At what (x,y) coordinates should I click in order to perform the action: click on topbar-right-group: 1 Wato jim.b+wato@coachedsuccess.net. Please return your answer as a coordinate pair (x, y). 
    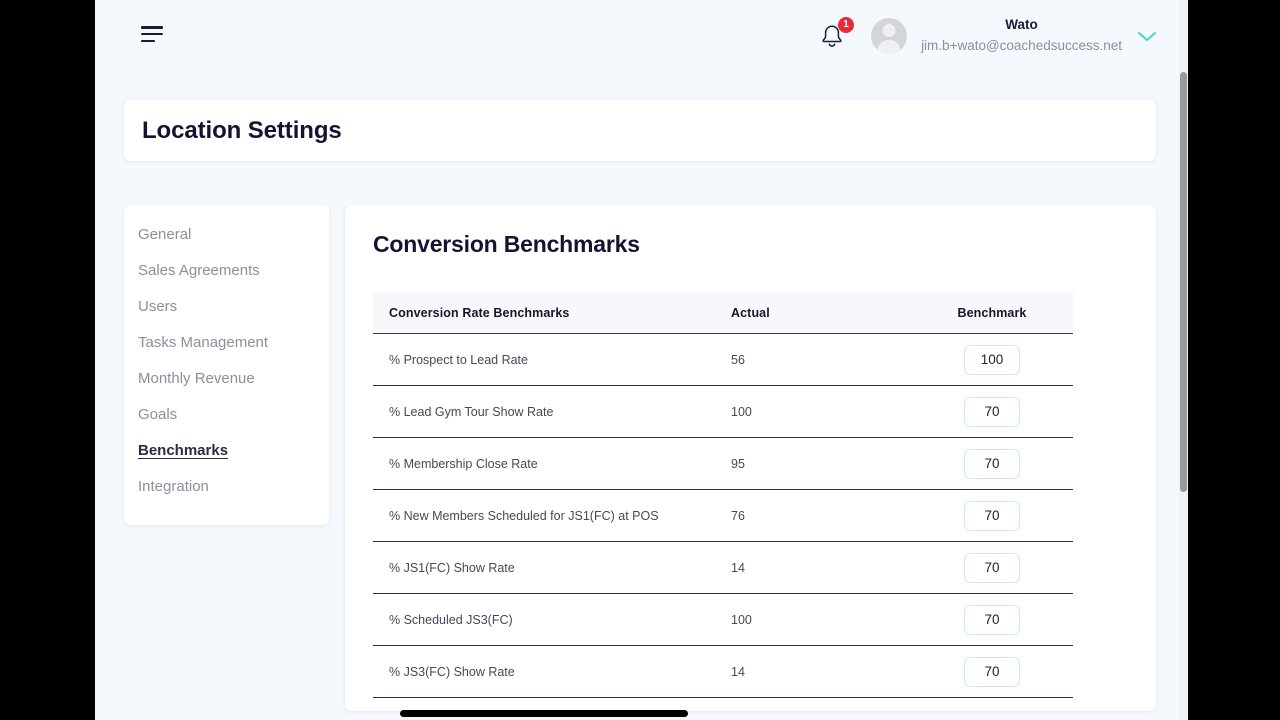
    Looking at the image, I should click on (988, 36).